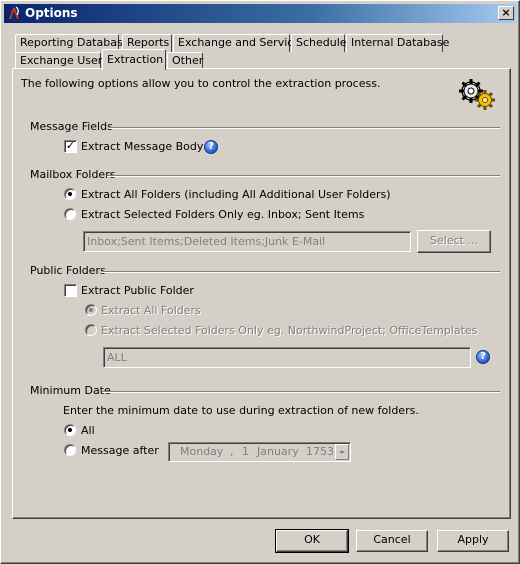  What do you see at coordinates (321, 42) in the screenshot?
I see `tab-label: Schedule` at bounding box center [321, 42].